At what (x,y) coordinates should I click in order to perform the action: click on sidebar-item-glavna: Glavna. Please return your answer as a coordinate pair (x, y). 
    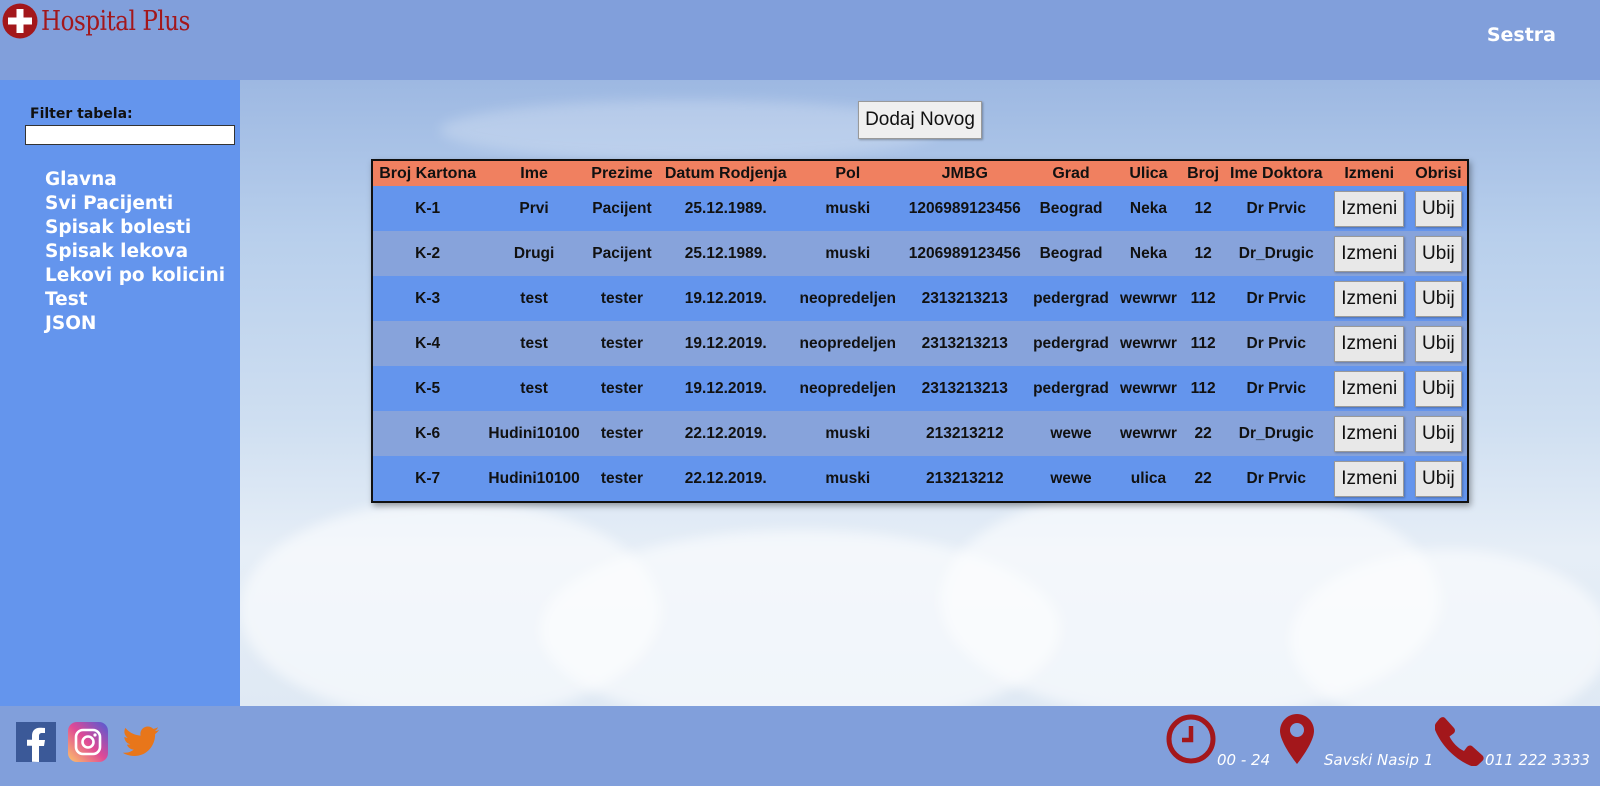
    Looking at the image, I should click on (135, 180).